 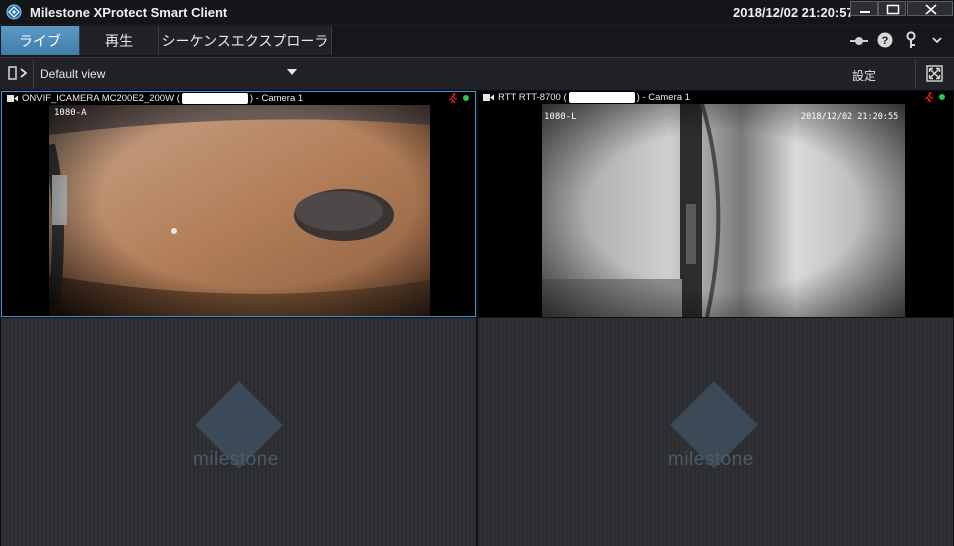 What do you see at coordinates (40, 40) in the screenshot?
I see `tab-live: ライブ` at bounding box center [40, 40].